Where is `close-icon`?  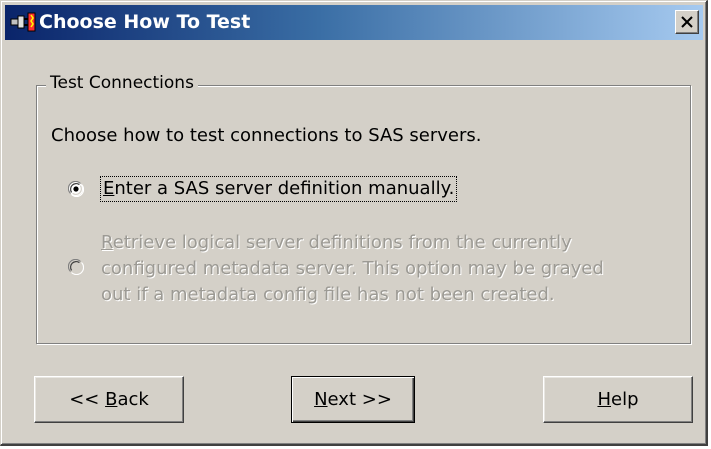 close-icon is located at coordinates (687, 22).